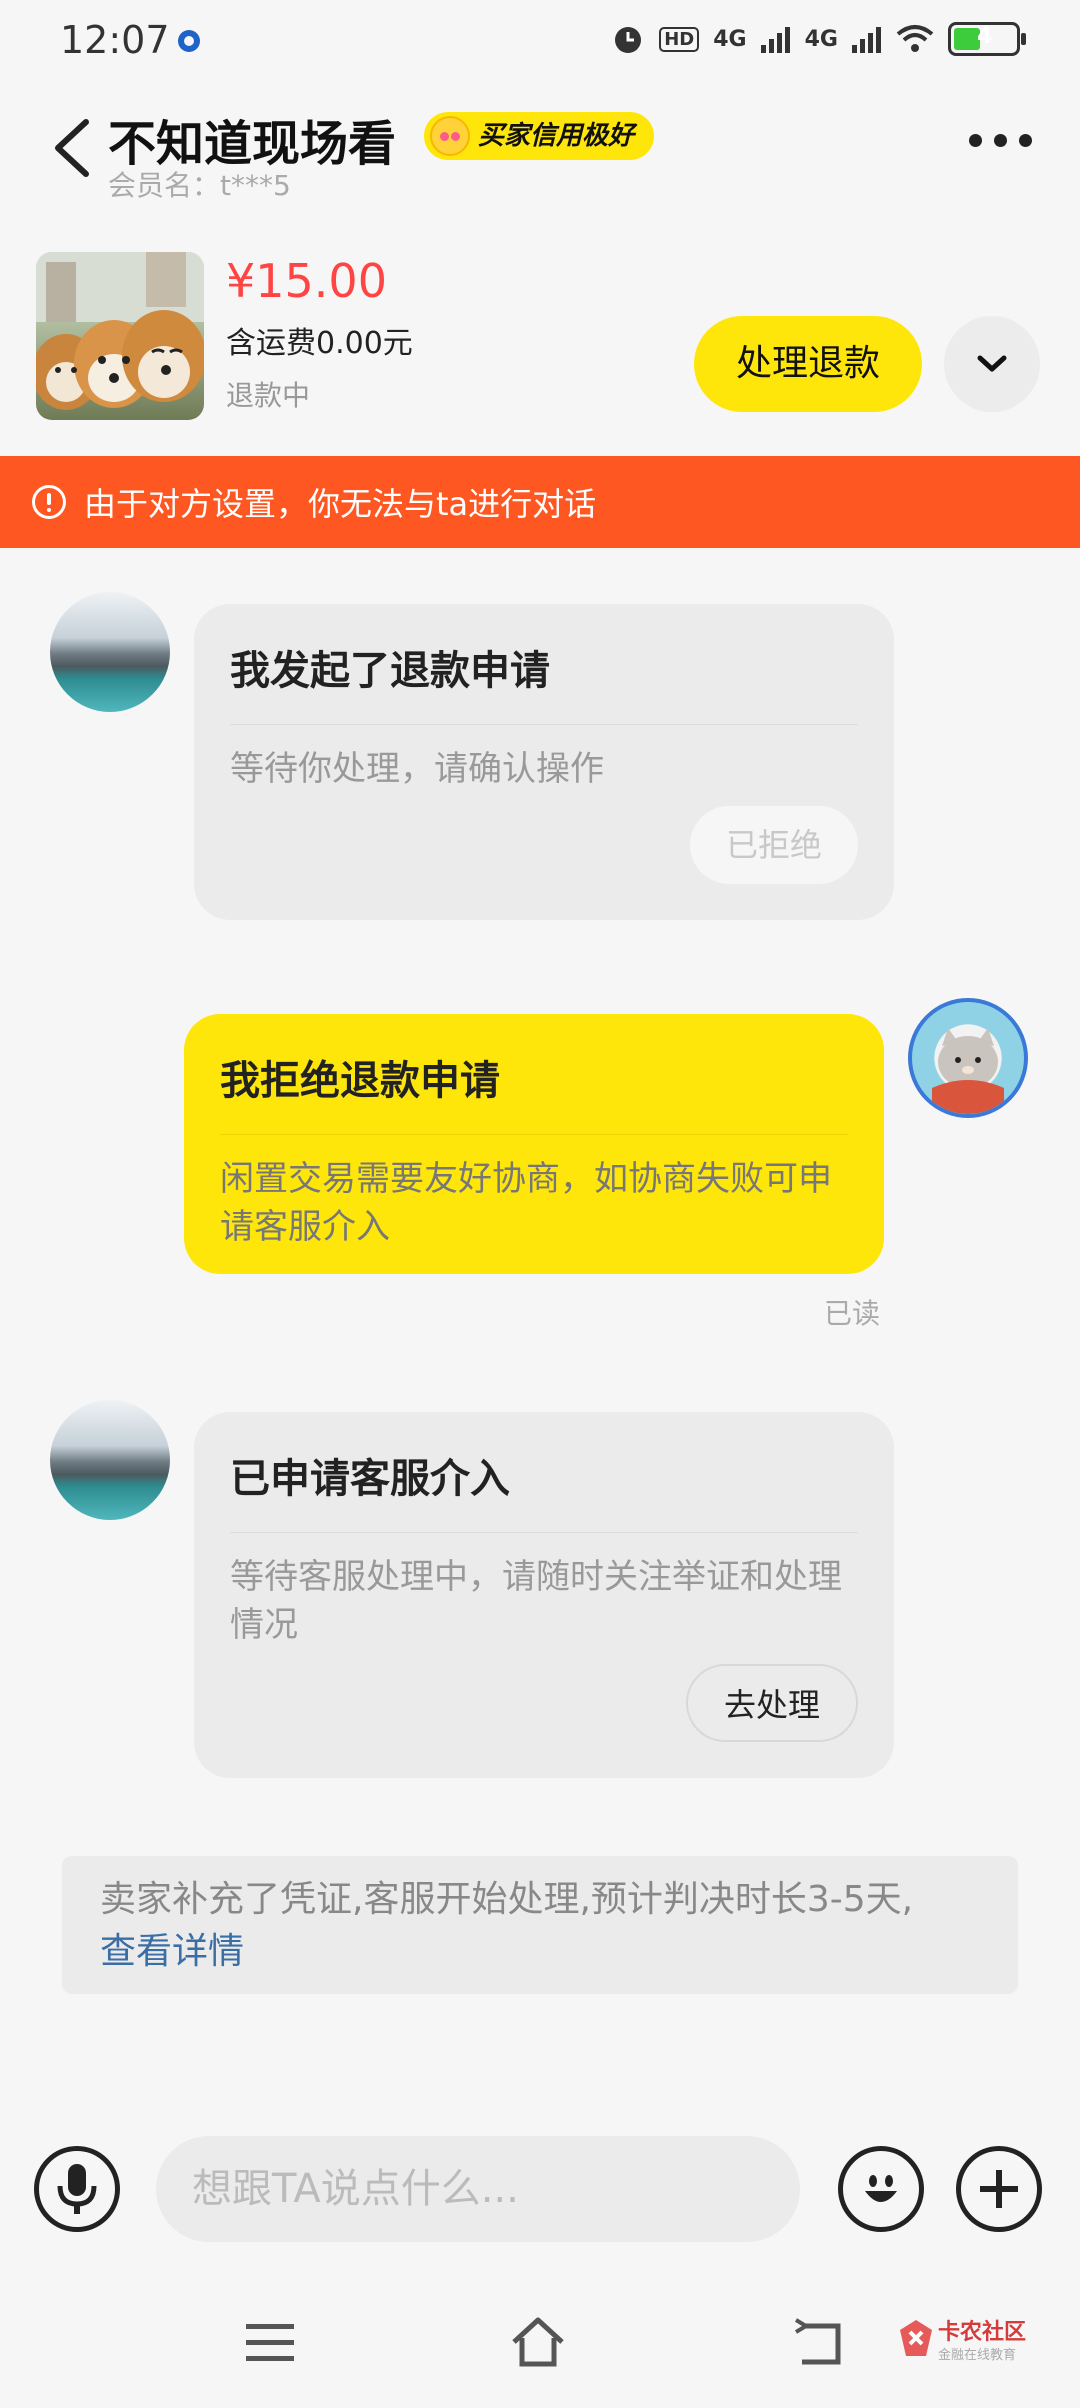 Image resolution: width=1080 pixels, height=2408 pixels. What do you see at coordinates (417, 769) in the screenshot?
I see `card-text: 等待你处理，请确认操作` at bounding box center [417, 769].